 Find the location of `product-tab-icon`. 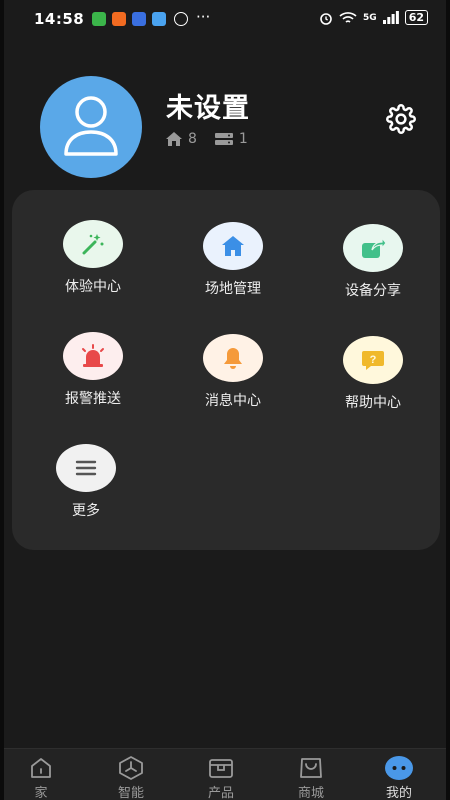

product-tab-icon is located at coordinates (221, 768).